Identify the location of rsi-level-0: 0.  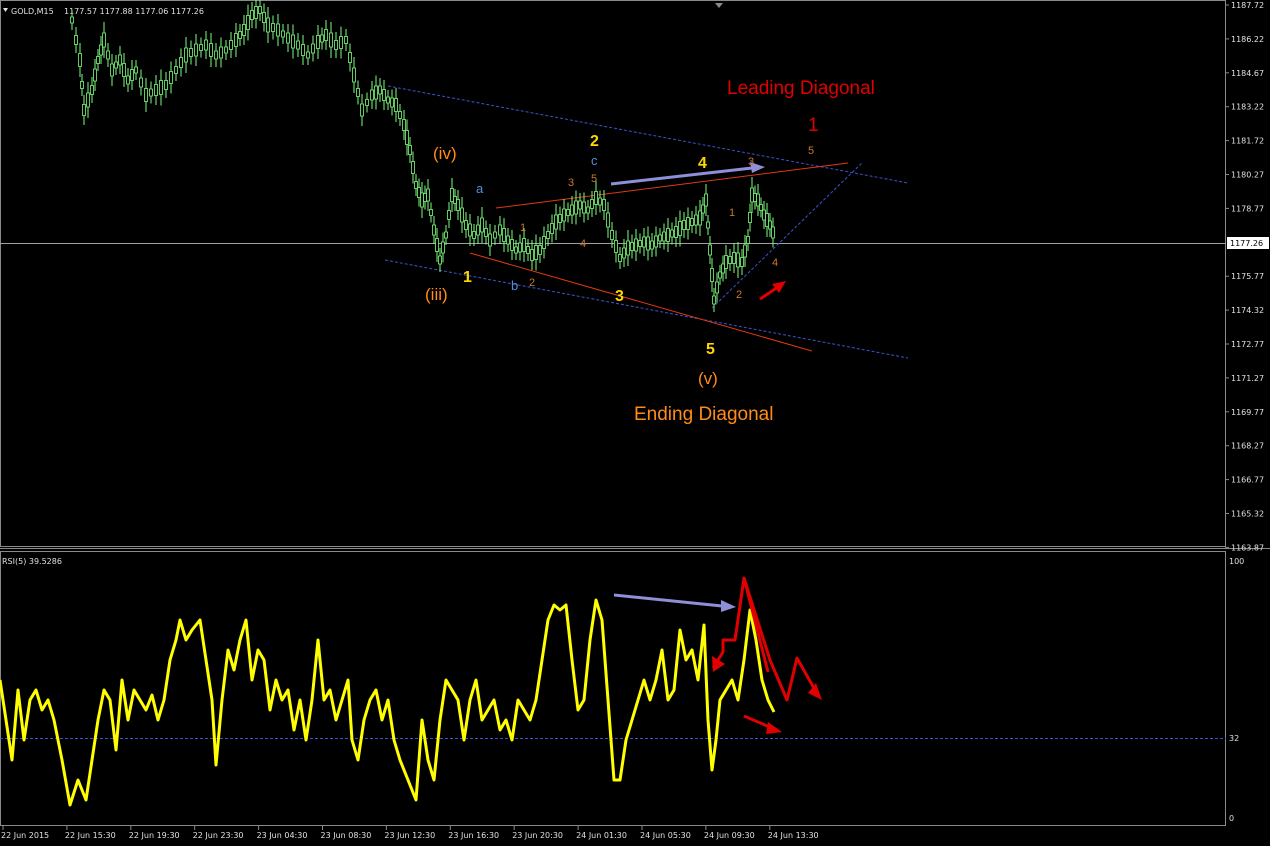
(1231, 818).